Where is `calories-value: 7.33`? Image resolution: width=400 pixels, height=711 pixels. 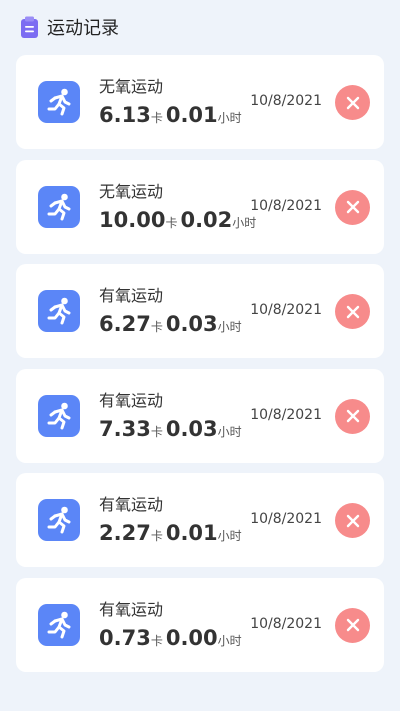
calories-value: 7.33 is located at coordinates (125, 428).